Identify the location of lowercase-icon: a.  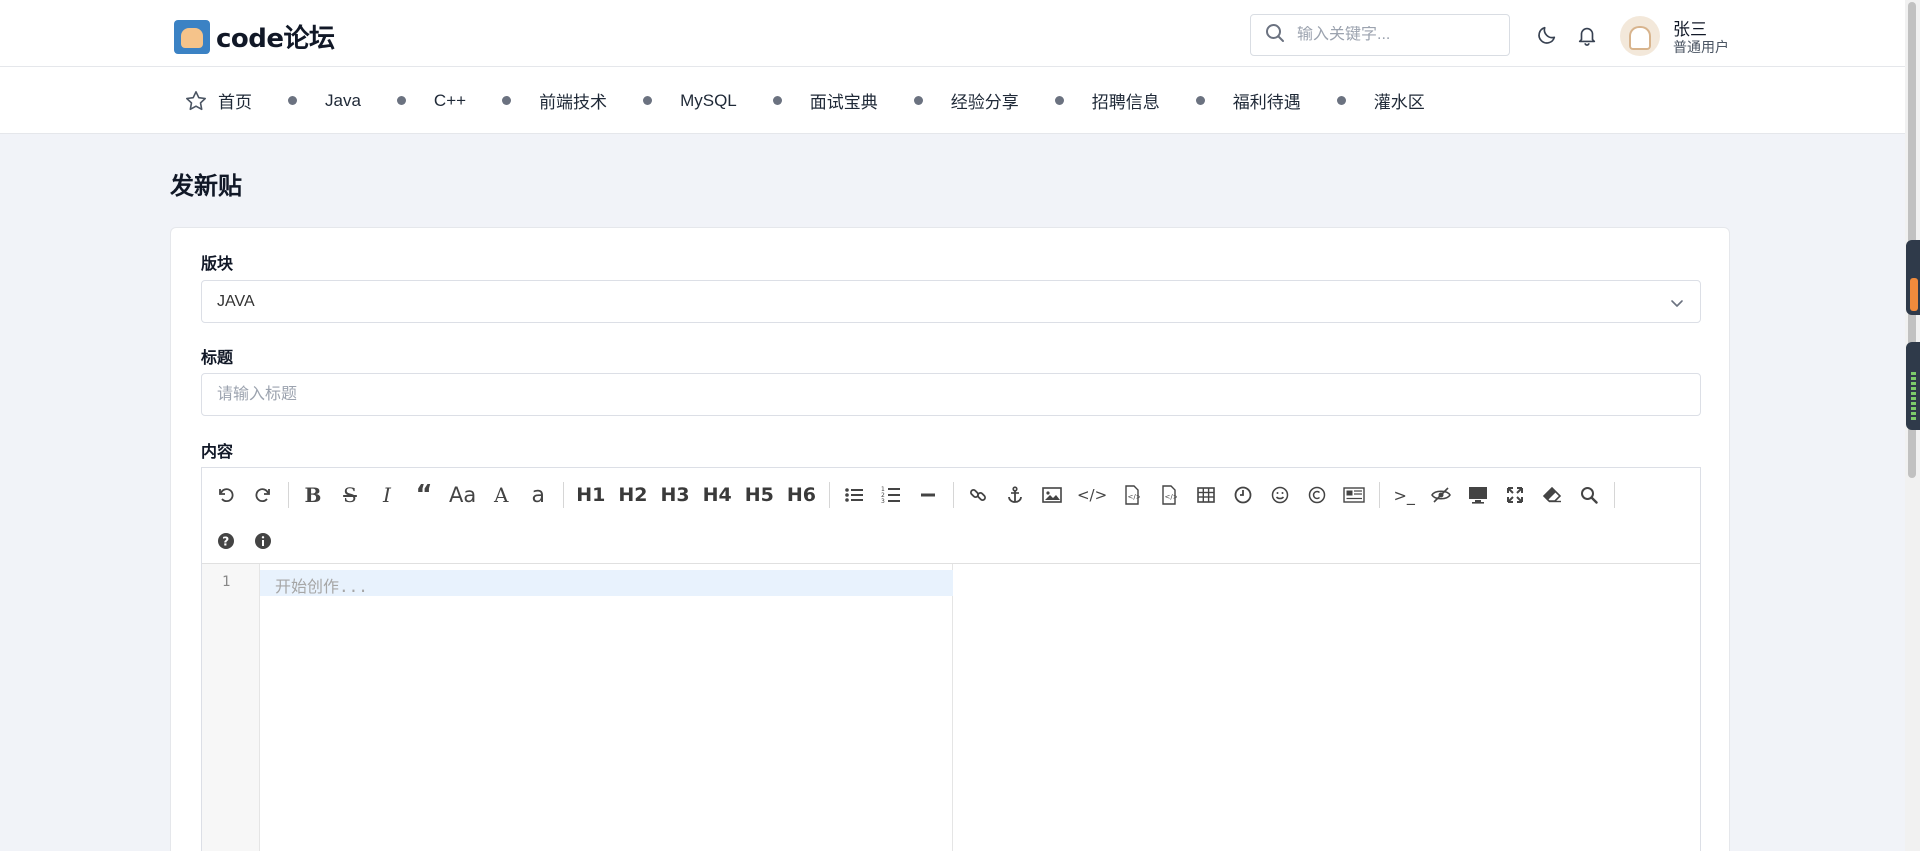
(538, 495).